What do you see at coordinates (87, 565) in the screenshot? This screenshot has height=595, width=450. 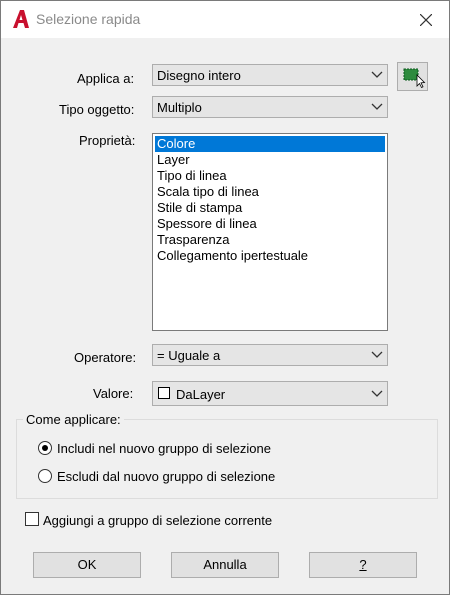 I see `ok-button: OK` at bounding box center [87, 565].